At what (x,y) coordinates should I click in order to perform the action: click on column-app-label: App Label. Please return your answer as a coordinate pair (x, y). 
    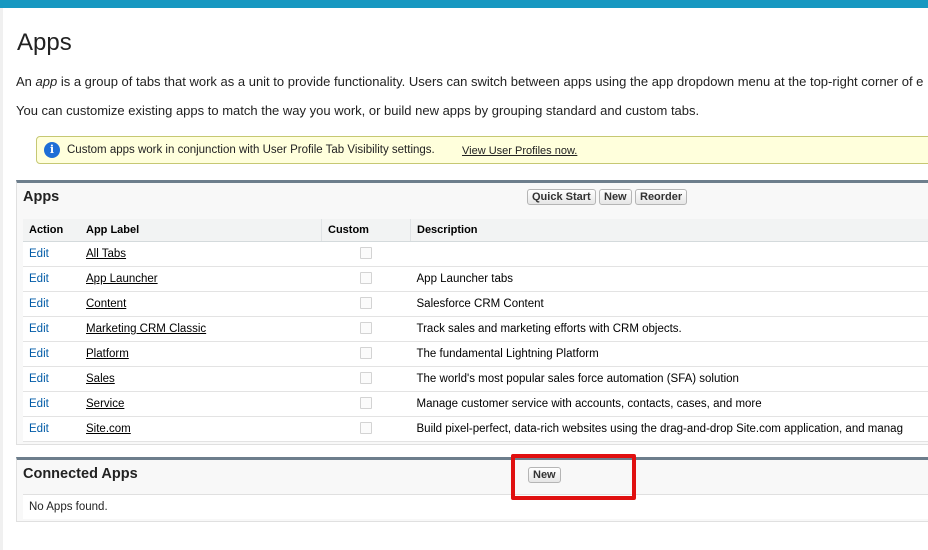
    Looking at the image, I should click on (201, 230).